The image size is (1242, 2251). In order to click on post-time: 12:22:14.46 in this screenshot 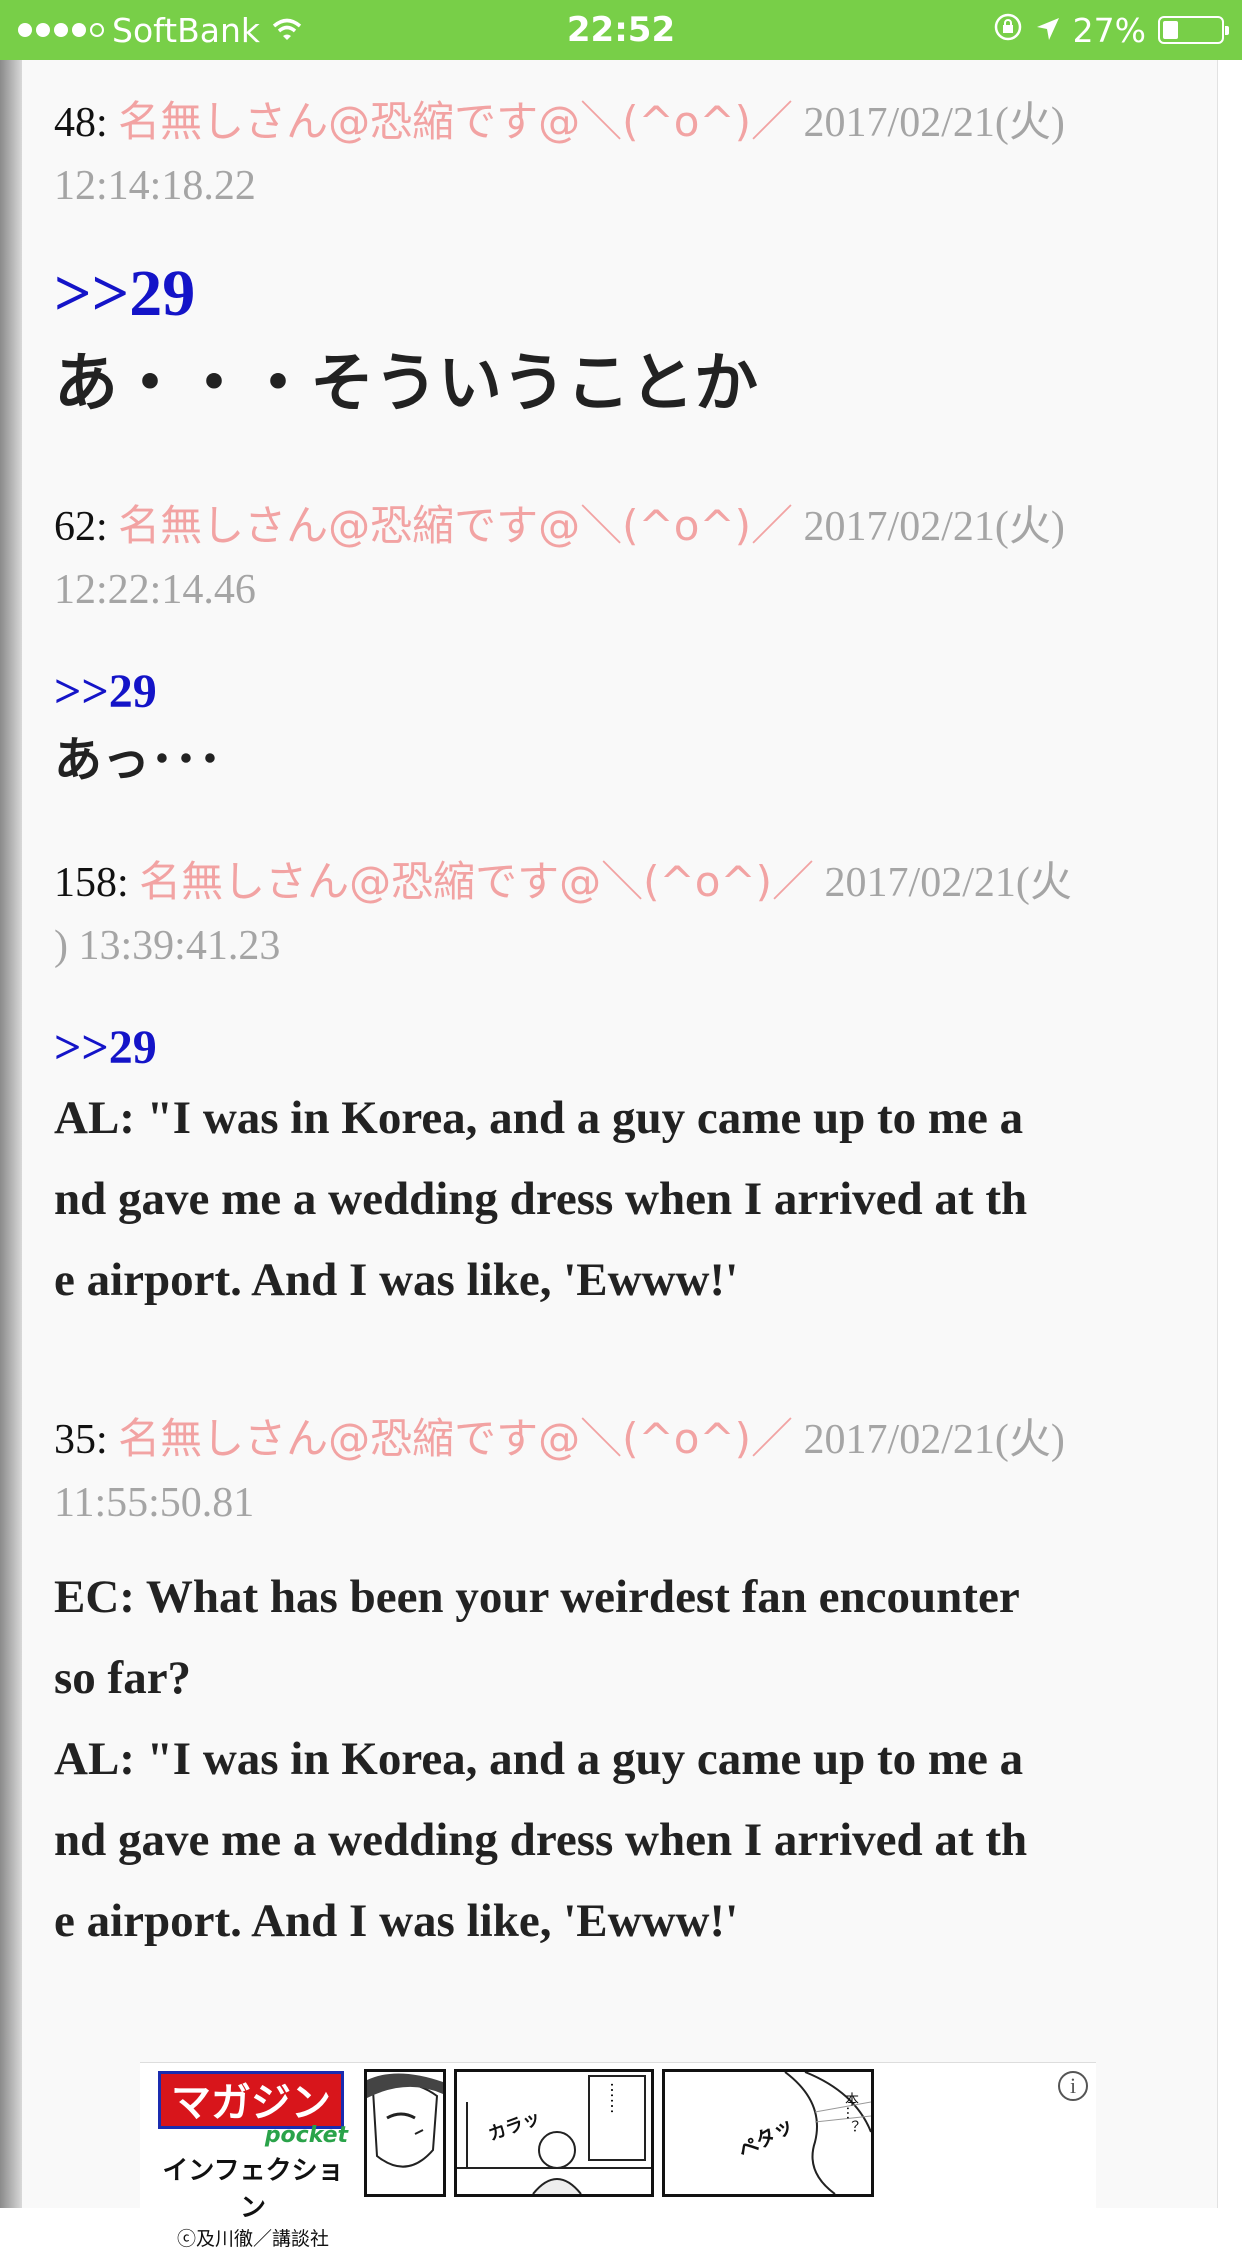, I will do `click(155, 590)`.